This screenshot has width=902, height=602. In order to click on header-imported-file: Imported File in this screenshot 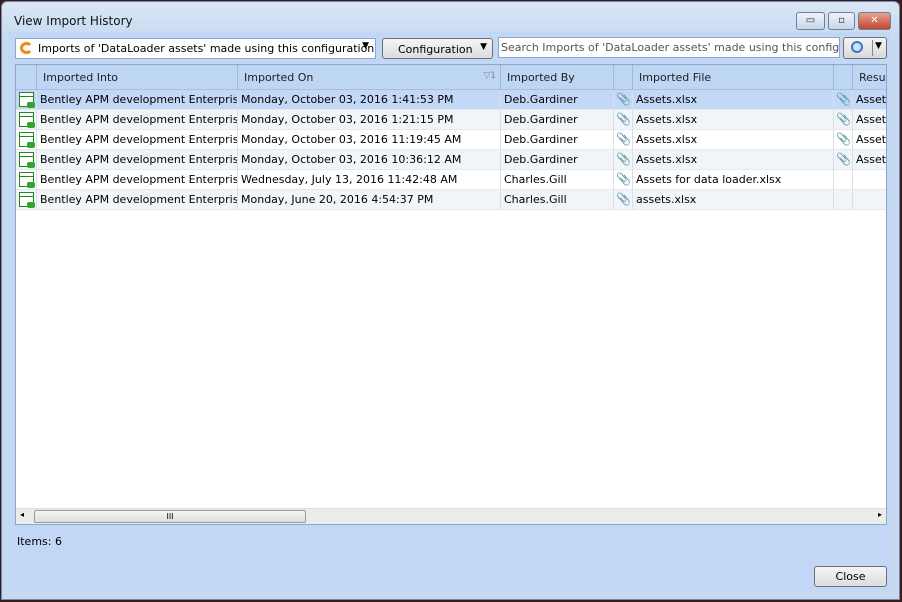, I will do `click(733, 77)`.